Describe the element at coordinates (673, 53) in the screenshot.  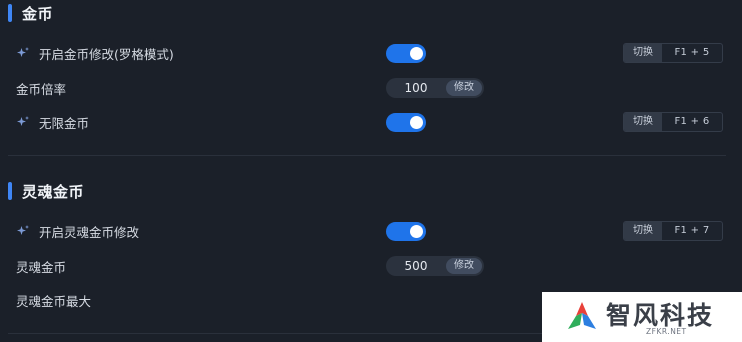
I see `hotkey-button: 切换 F1 + 5` at that location.